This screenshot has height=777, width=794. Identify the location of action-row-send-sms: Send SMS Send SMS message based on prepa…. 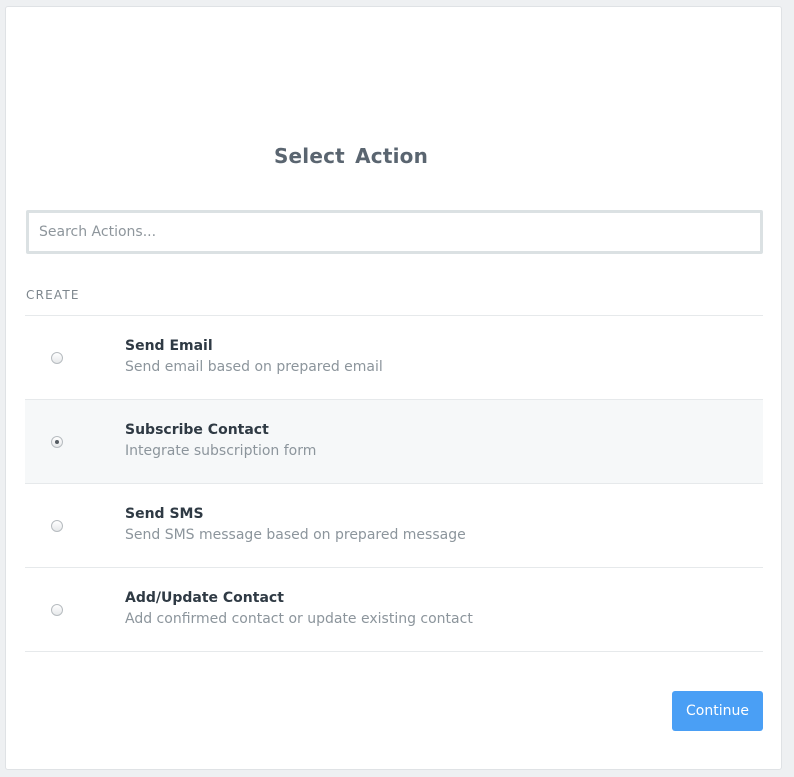
(394, 526).